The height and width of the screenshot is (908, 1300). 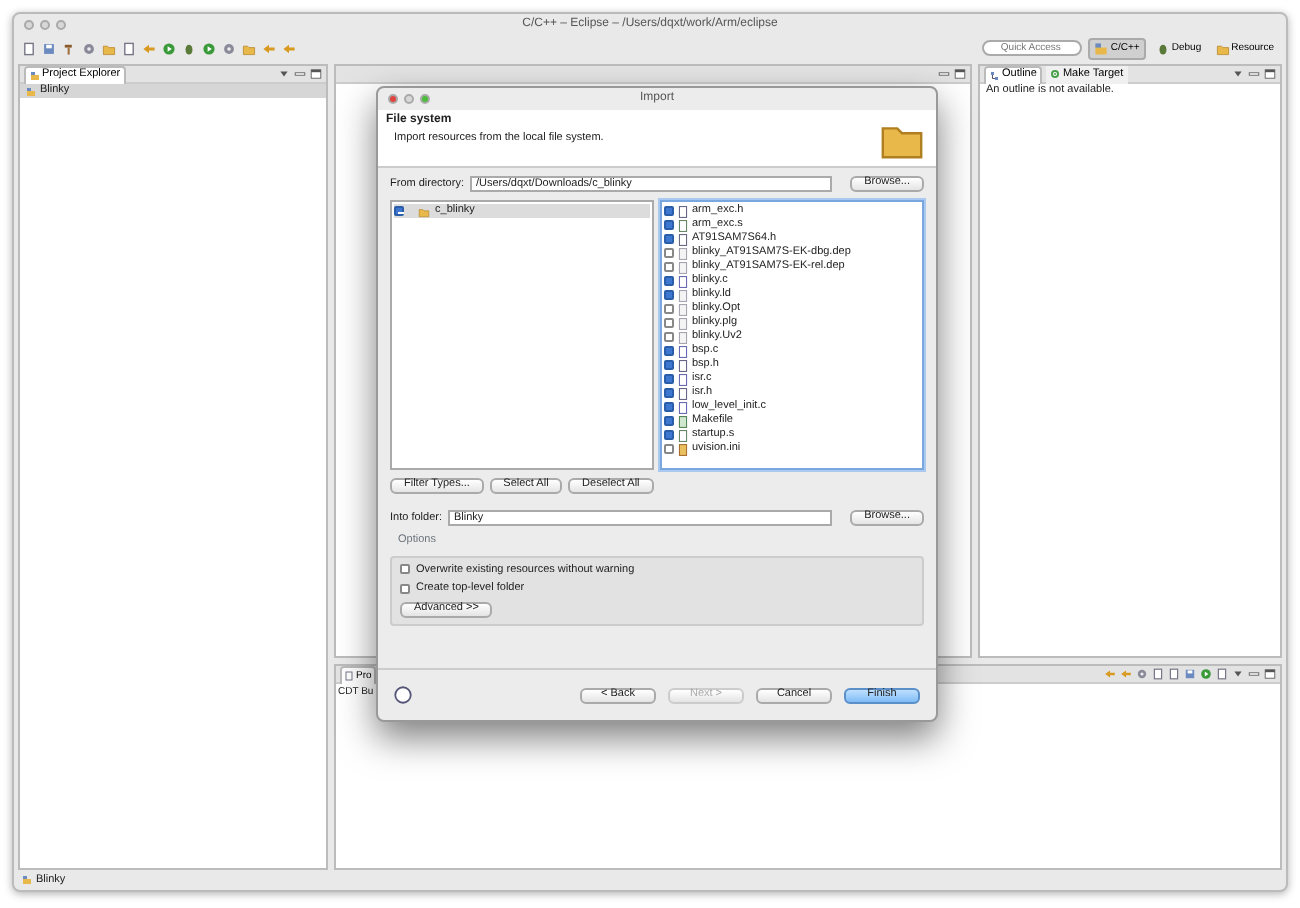 What do you see at coordinates (69, 48) in the screenshot?
I see `hammer-icon` at bounding box center [69, 48].